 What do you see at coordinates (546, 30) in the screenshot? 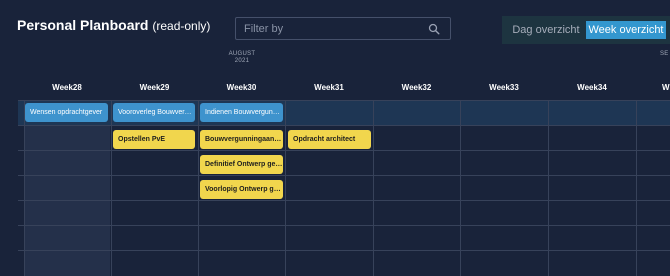
I see `day-view-button: Dag overzicht` at bounding box center [546, 30].